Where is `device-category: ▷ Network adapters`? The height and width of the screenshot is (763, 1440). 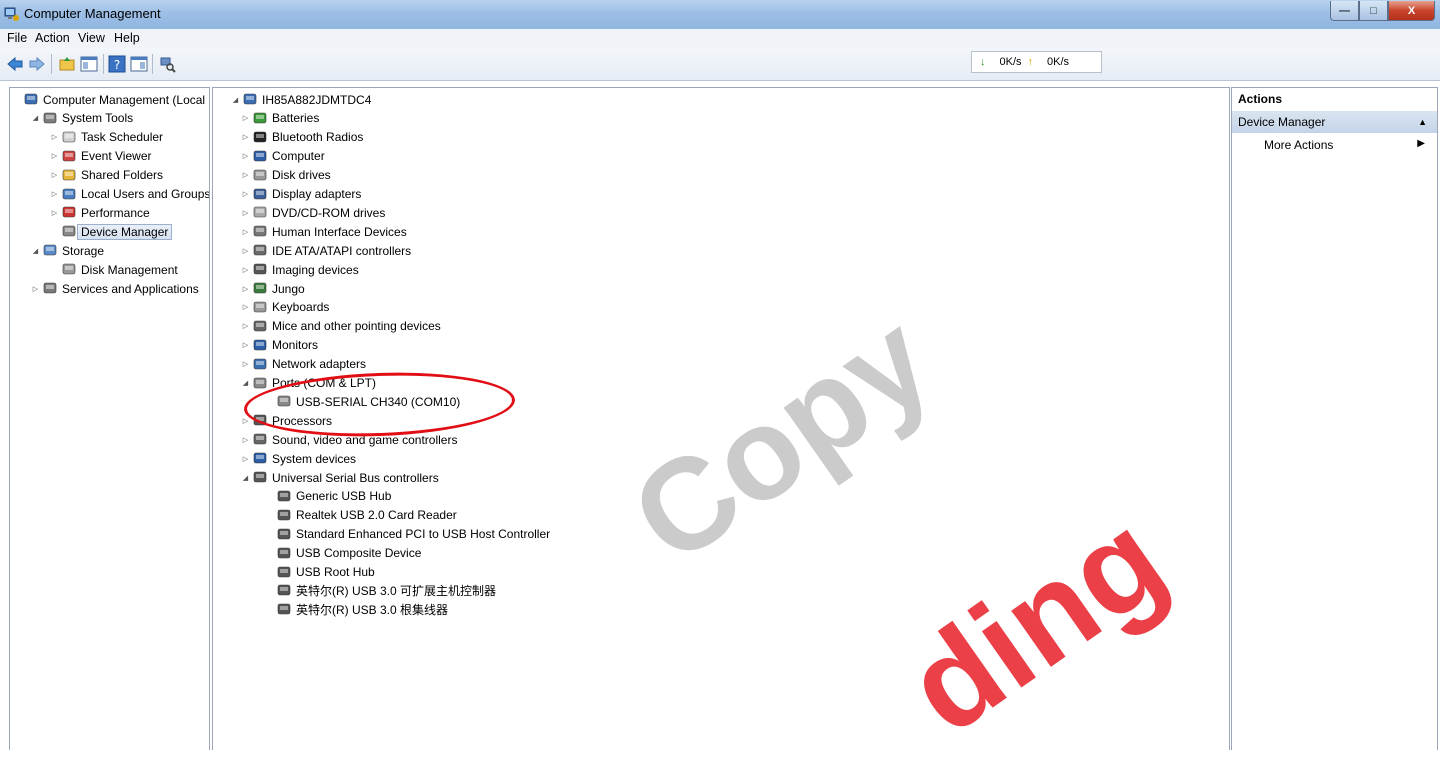
device-category: ▷ Network adapters is located at coordinates (303, 364).